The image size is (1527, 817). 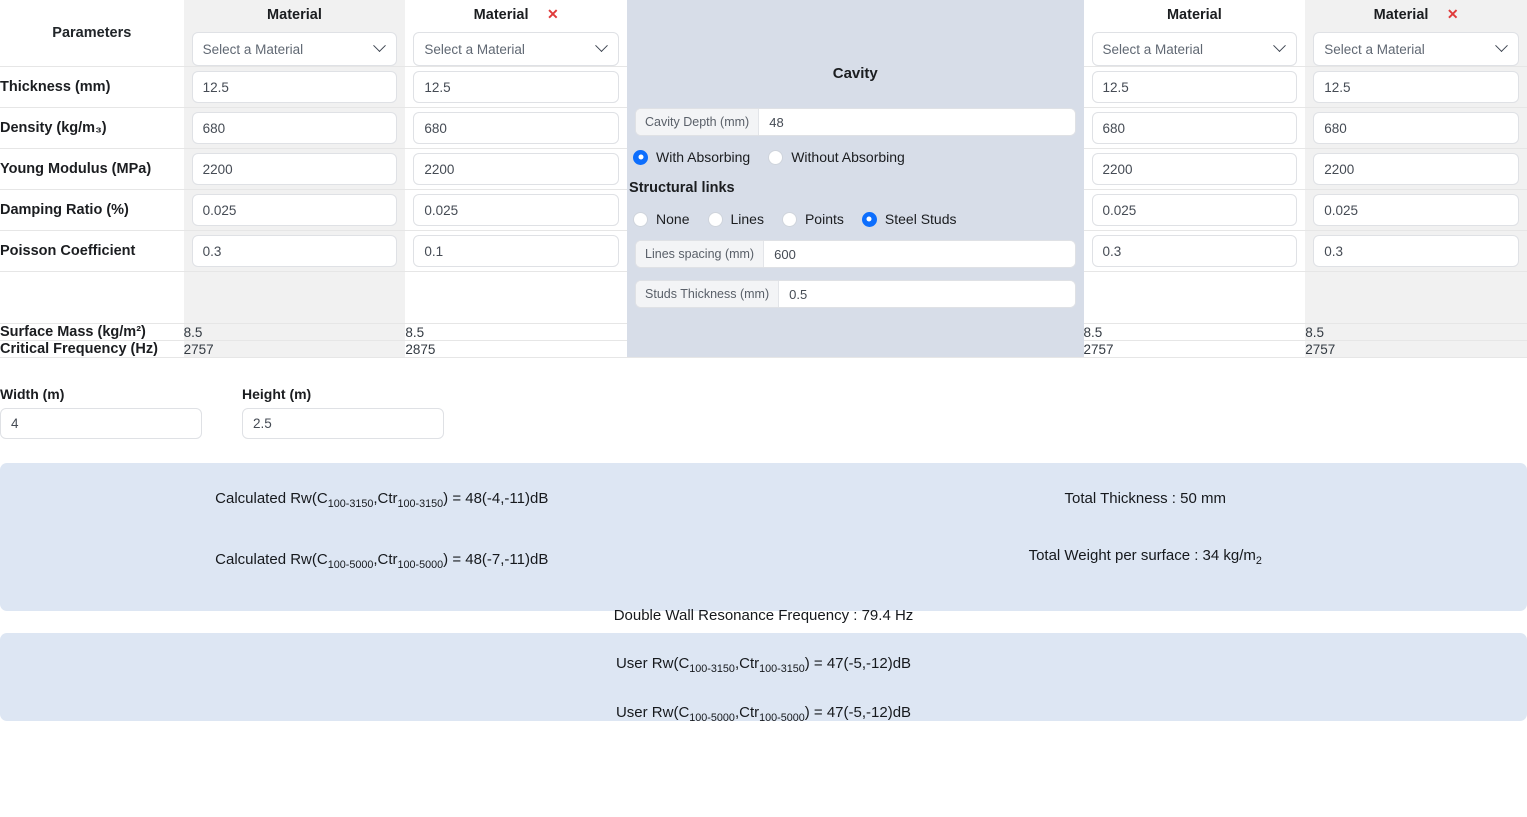 I want to click on material-header-cell-2: Material ✕ Select a Material, so click(x=516, y=33).